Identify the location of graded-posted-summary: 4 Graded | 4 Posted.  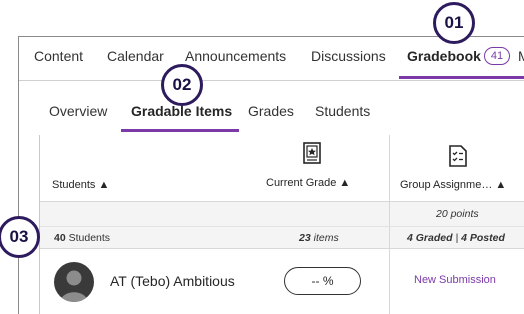
(456, 238).